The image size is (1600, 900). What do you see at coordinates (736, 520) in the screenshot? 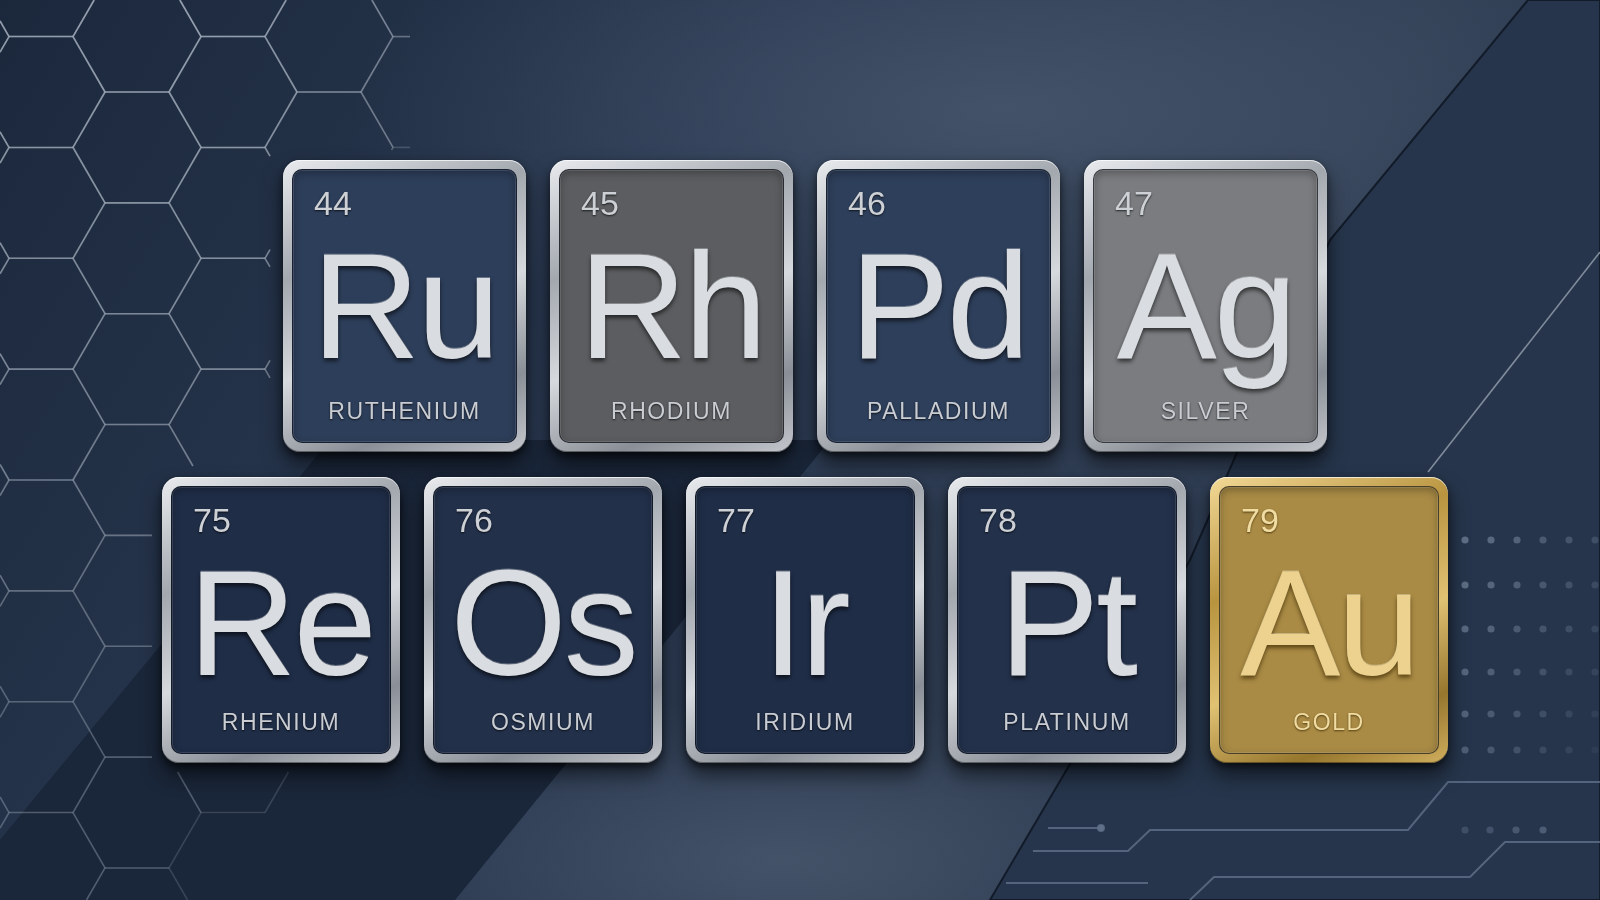
I see `atomic-number: 77` at bounding box center [736, 520].